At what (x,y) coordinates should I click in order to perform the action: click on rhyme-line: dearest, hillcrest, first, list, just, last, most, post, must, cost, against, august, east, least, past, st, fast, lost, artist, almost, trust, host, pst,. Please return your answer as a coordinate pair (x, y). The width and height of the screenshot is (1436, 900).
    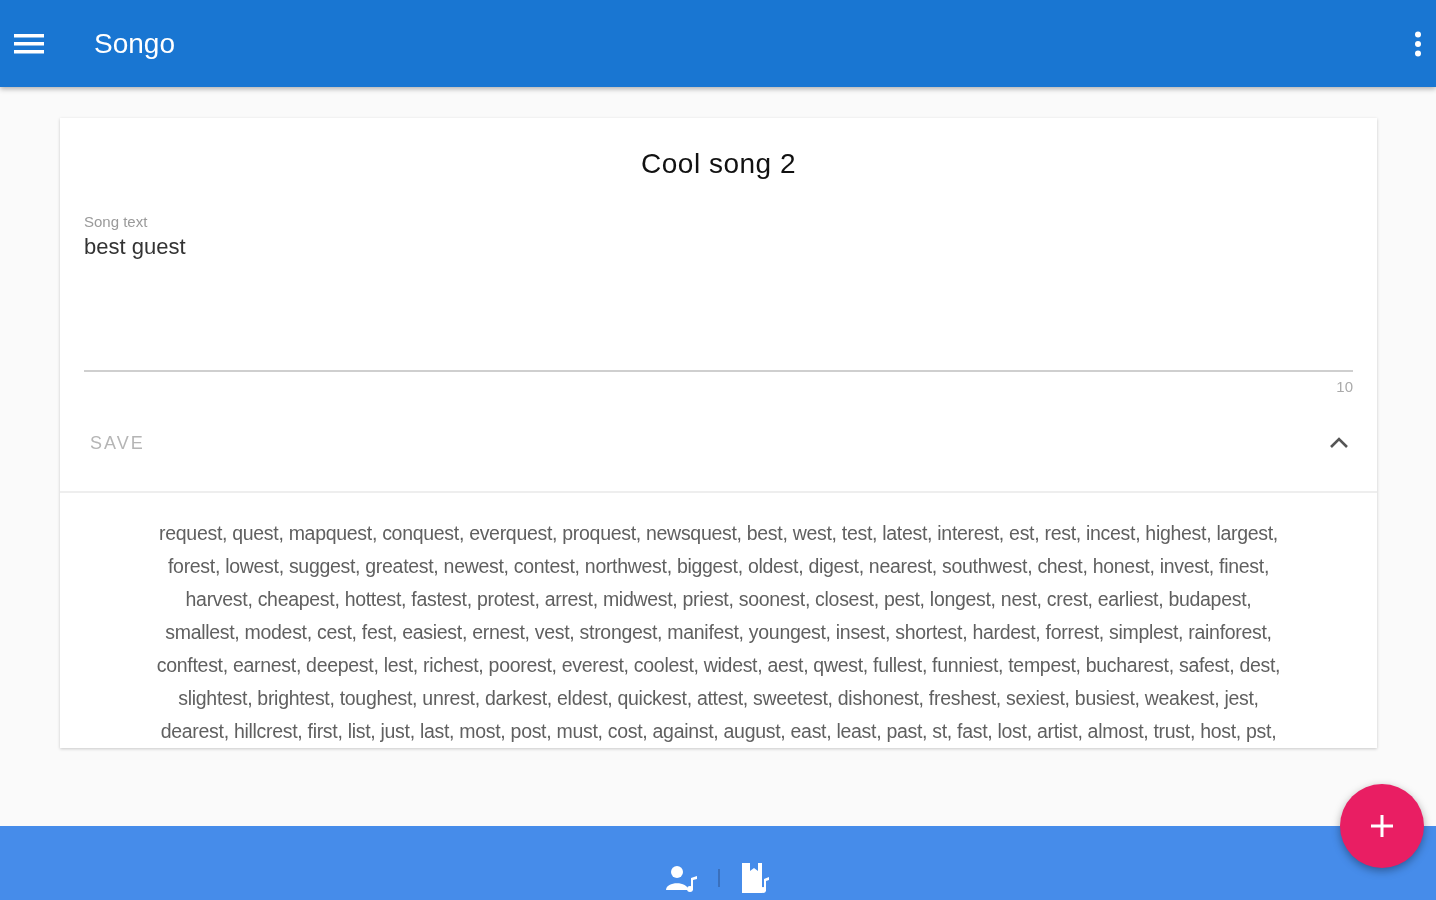
    Looking at the image, I should click on (718, 731).